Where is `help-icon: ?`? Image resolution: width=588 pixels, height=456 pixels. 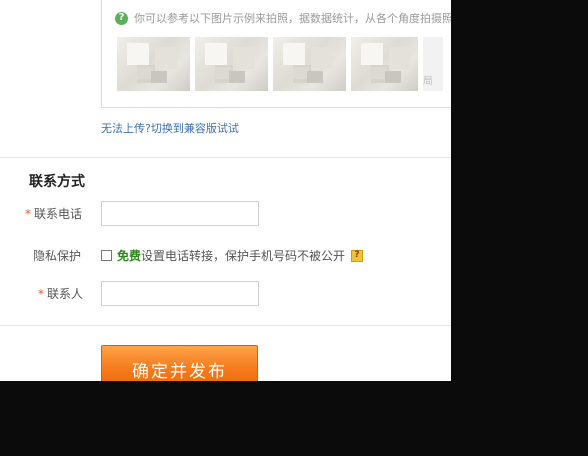
help-icon: ? is located at coordinates (357, 255).